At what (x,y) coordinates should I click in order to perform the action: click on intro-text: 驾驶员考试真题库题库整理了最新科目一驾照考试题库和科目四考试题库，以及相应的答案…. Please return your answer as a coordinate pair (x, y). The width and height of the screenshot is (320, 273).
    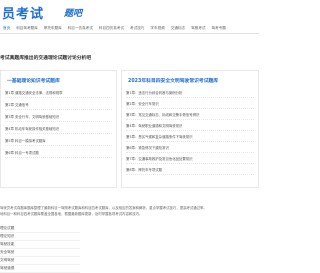
    Looking at the image, I should click on (129, 211).